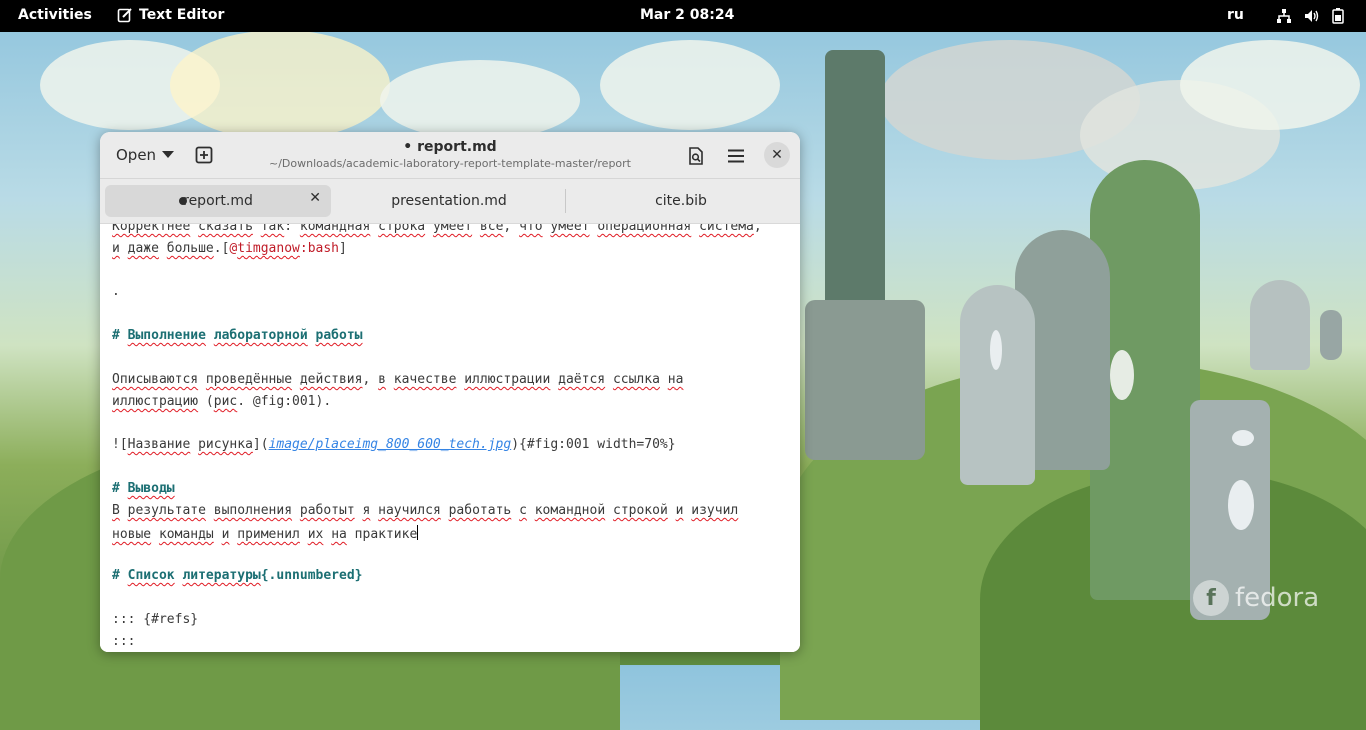  I want to click on new-document-icon, so click(204, 155).